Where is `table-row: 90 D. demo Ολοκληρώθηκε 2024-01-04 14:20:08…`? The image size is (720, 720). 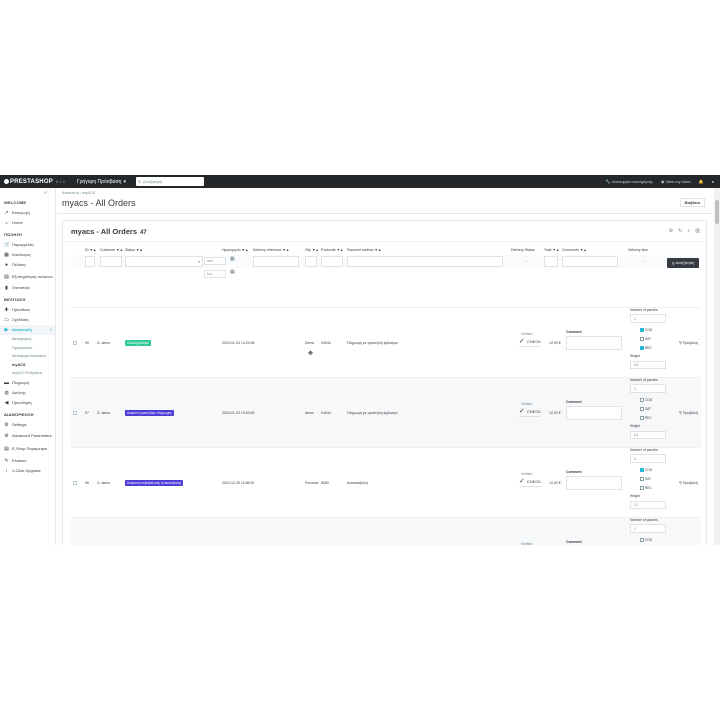 table-row: 90 D. demo Ολοκληρώθηκε 2024-01-04 14:20:08… is located at coordinates (386, 342).